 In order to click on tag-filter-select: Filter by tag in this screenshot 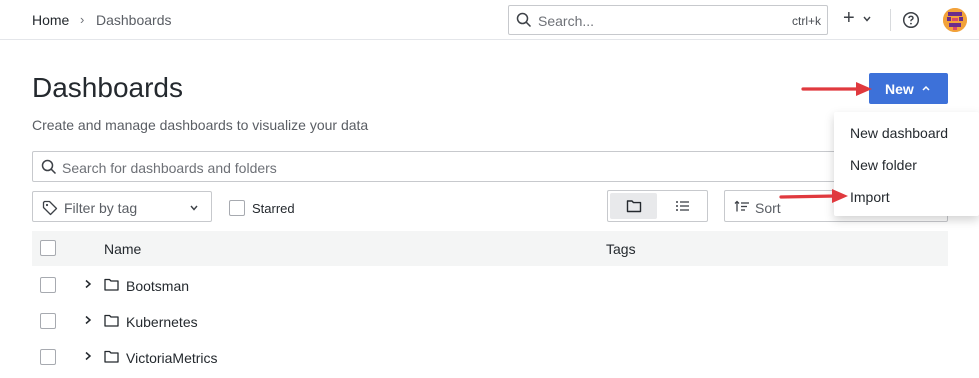, I will do `click(122, 206)`.